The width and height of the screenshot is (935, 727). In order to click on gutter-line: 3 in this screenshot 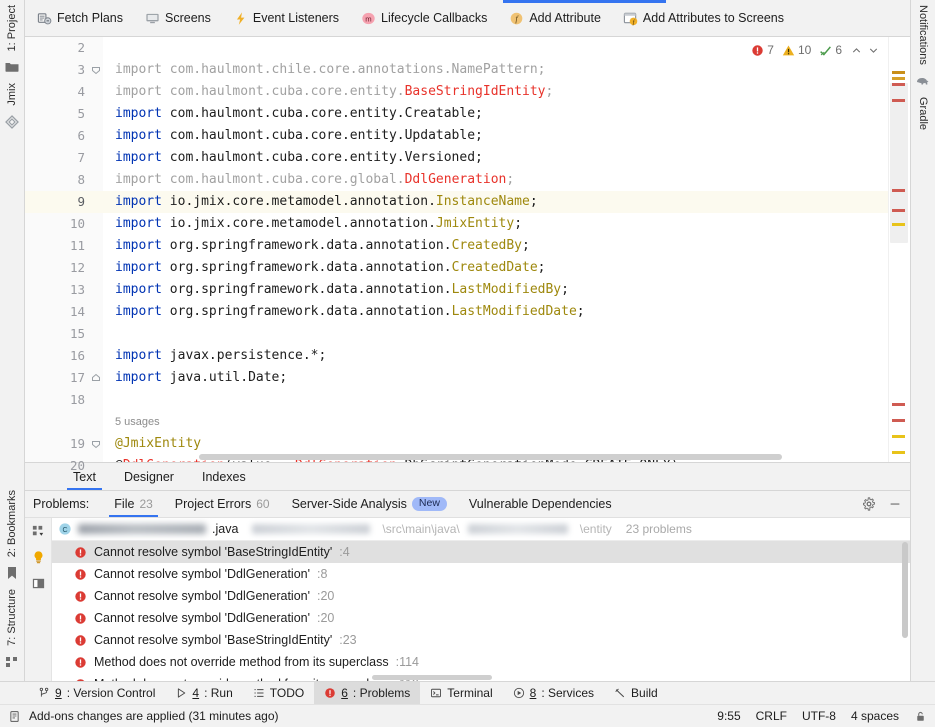, I will do `click(64, 70)`.